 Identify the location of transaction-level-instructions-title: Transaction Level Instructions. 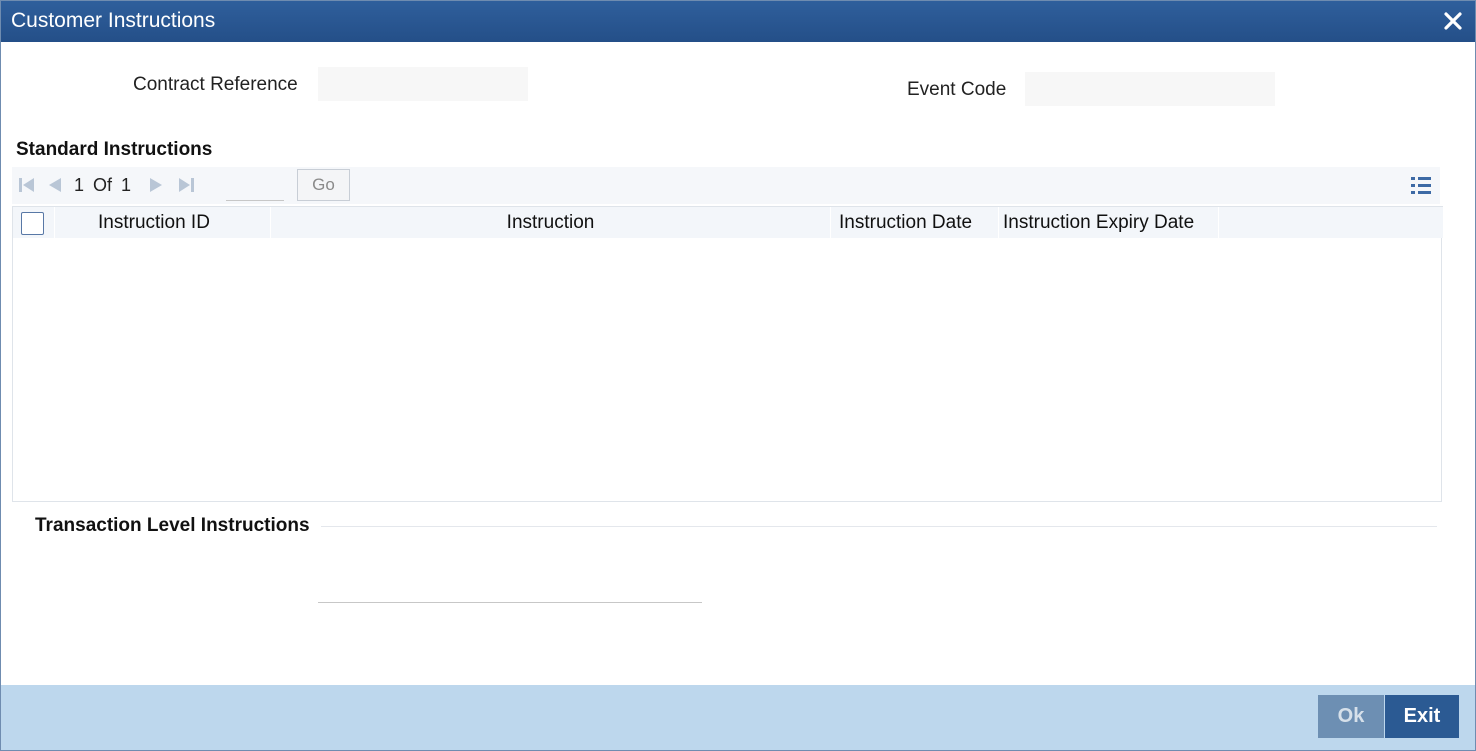
(172, 525).